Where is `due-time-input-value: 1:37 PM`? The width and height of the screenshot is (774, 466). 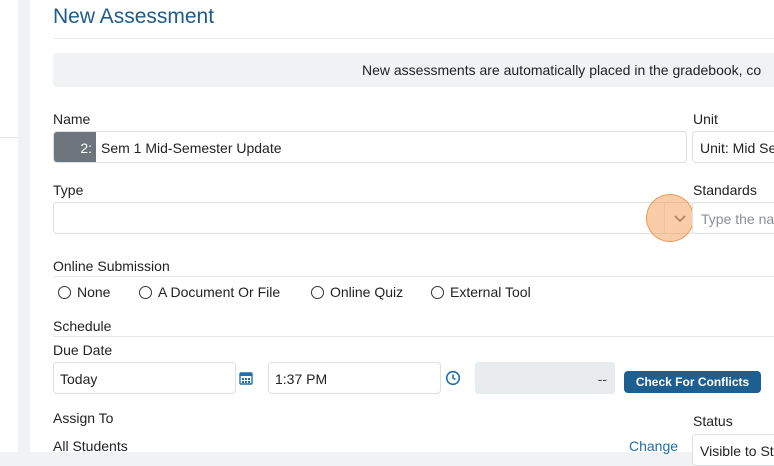
due-time-input-value: 1:37 PM is located at coordinates (301, 379).